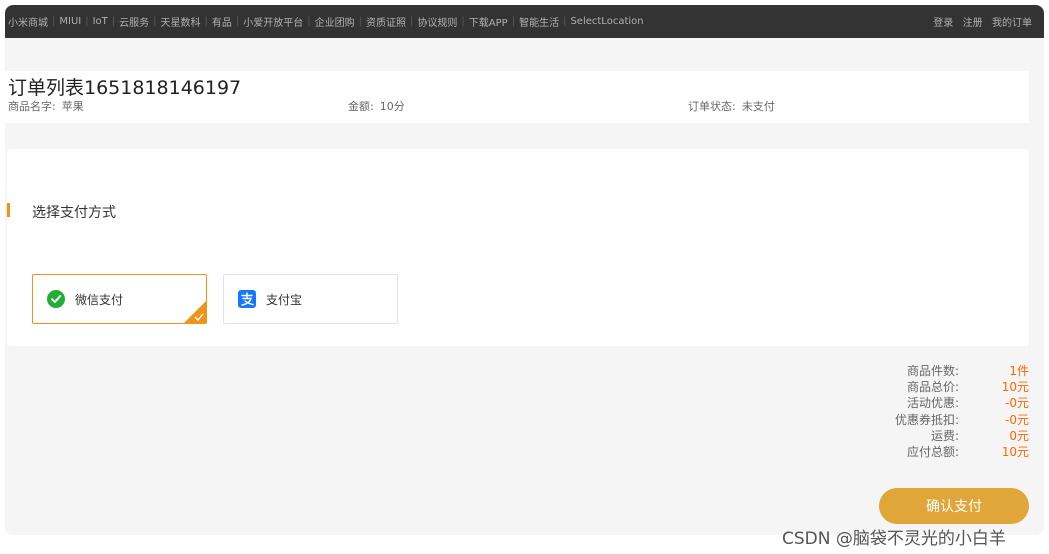 This screenshot has width=1049, height=554. I want to click on nav-mi-store: 小米商城, so click(28, 21).